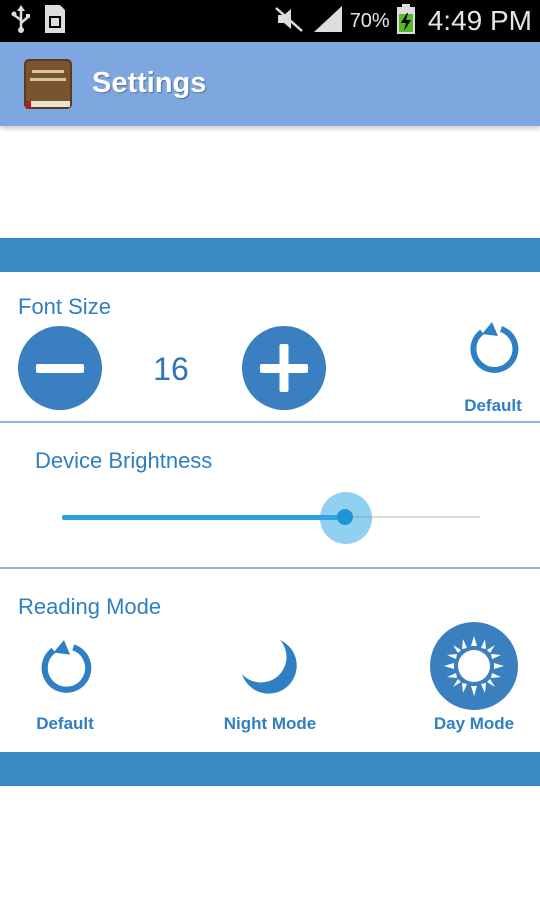 Image resolution: width=540 pixels, height=900 pixels. What do you see at coordinates (21, 21) in the screenshot?
I see `usb-icon` at bounding box center [21, 21].